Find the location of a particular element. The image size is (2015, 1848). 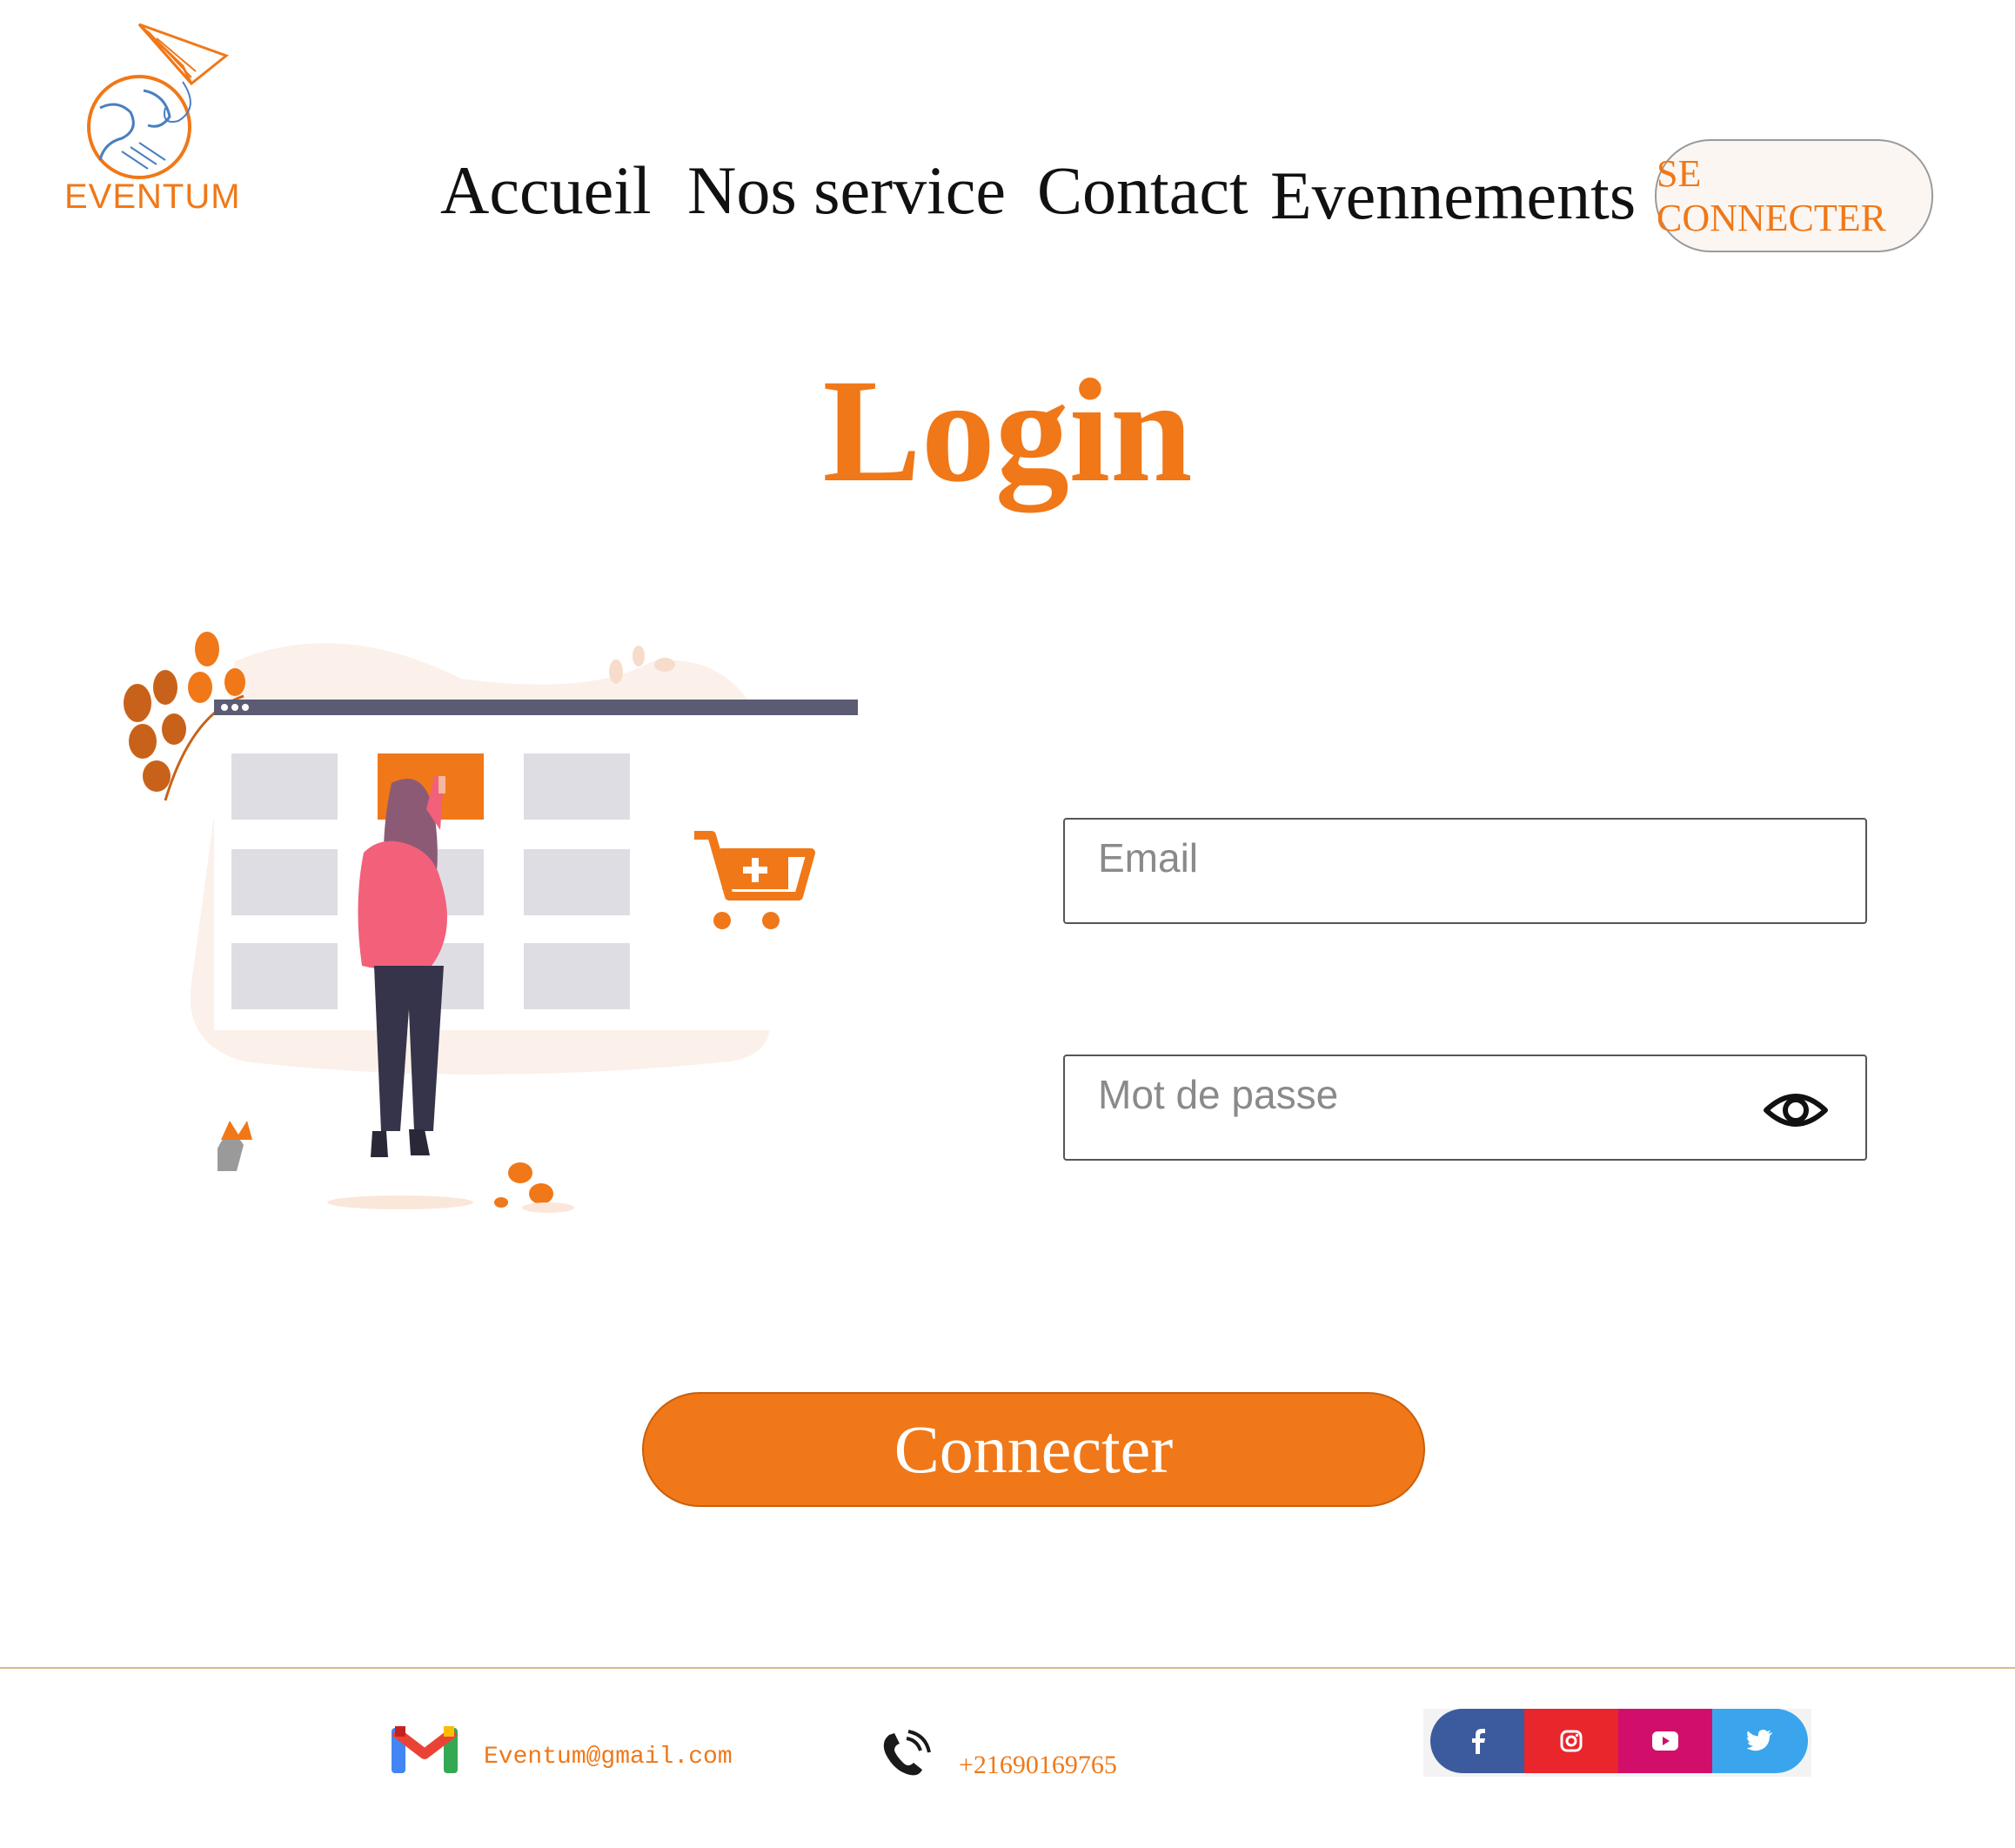

twitter-button is located at coordinates (1760, 1741).